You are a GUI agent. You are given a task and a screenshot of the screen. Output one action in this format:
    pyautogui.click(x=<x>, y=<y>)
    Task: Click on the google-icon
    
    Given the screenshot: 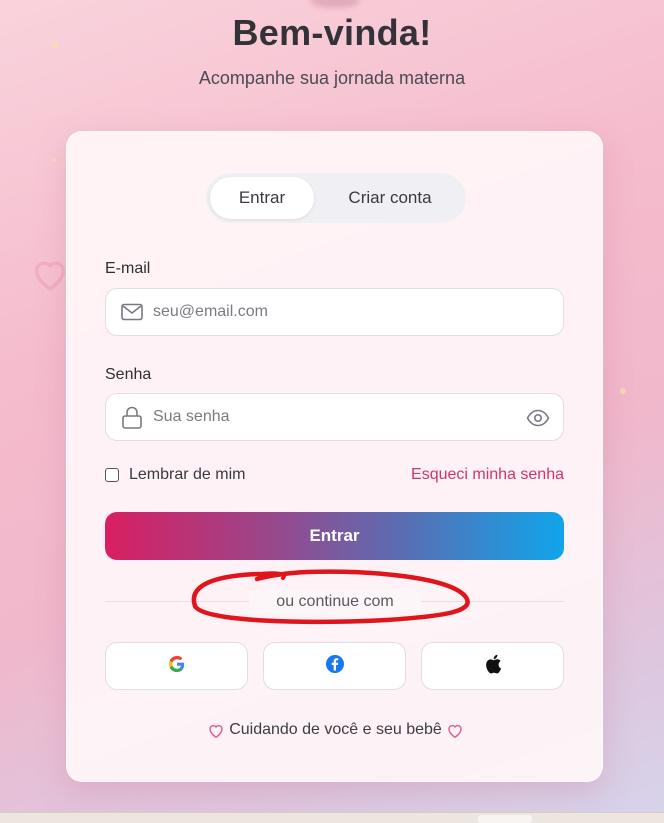 What is the action you would take?
    pyautogui.click(x=177, y=666)
    